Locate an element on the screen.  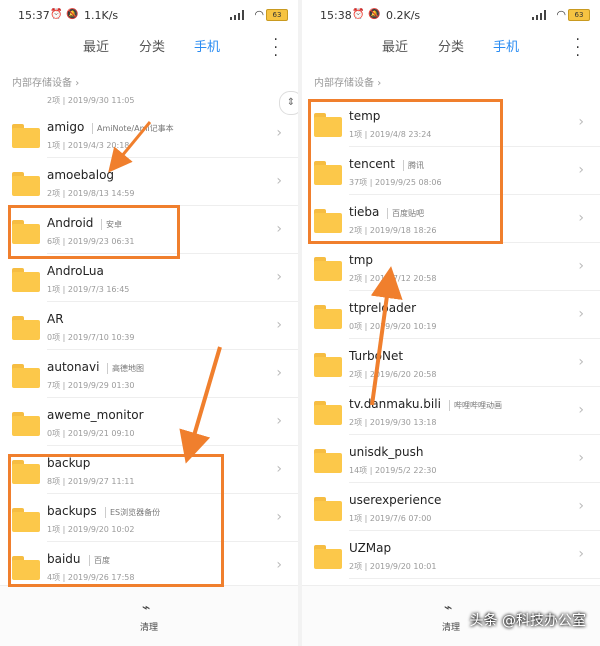
watermark: 头条 @科技办公室 is located at coordinates (527, 621).